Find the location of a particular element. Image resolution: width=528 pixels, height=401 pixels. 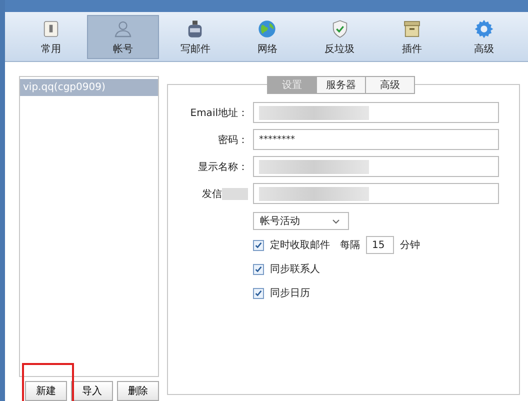

toolbar-tab: 网络 is located at coordinates (267, 37).